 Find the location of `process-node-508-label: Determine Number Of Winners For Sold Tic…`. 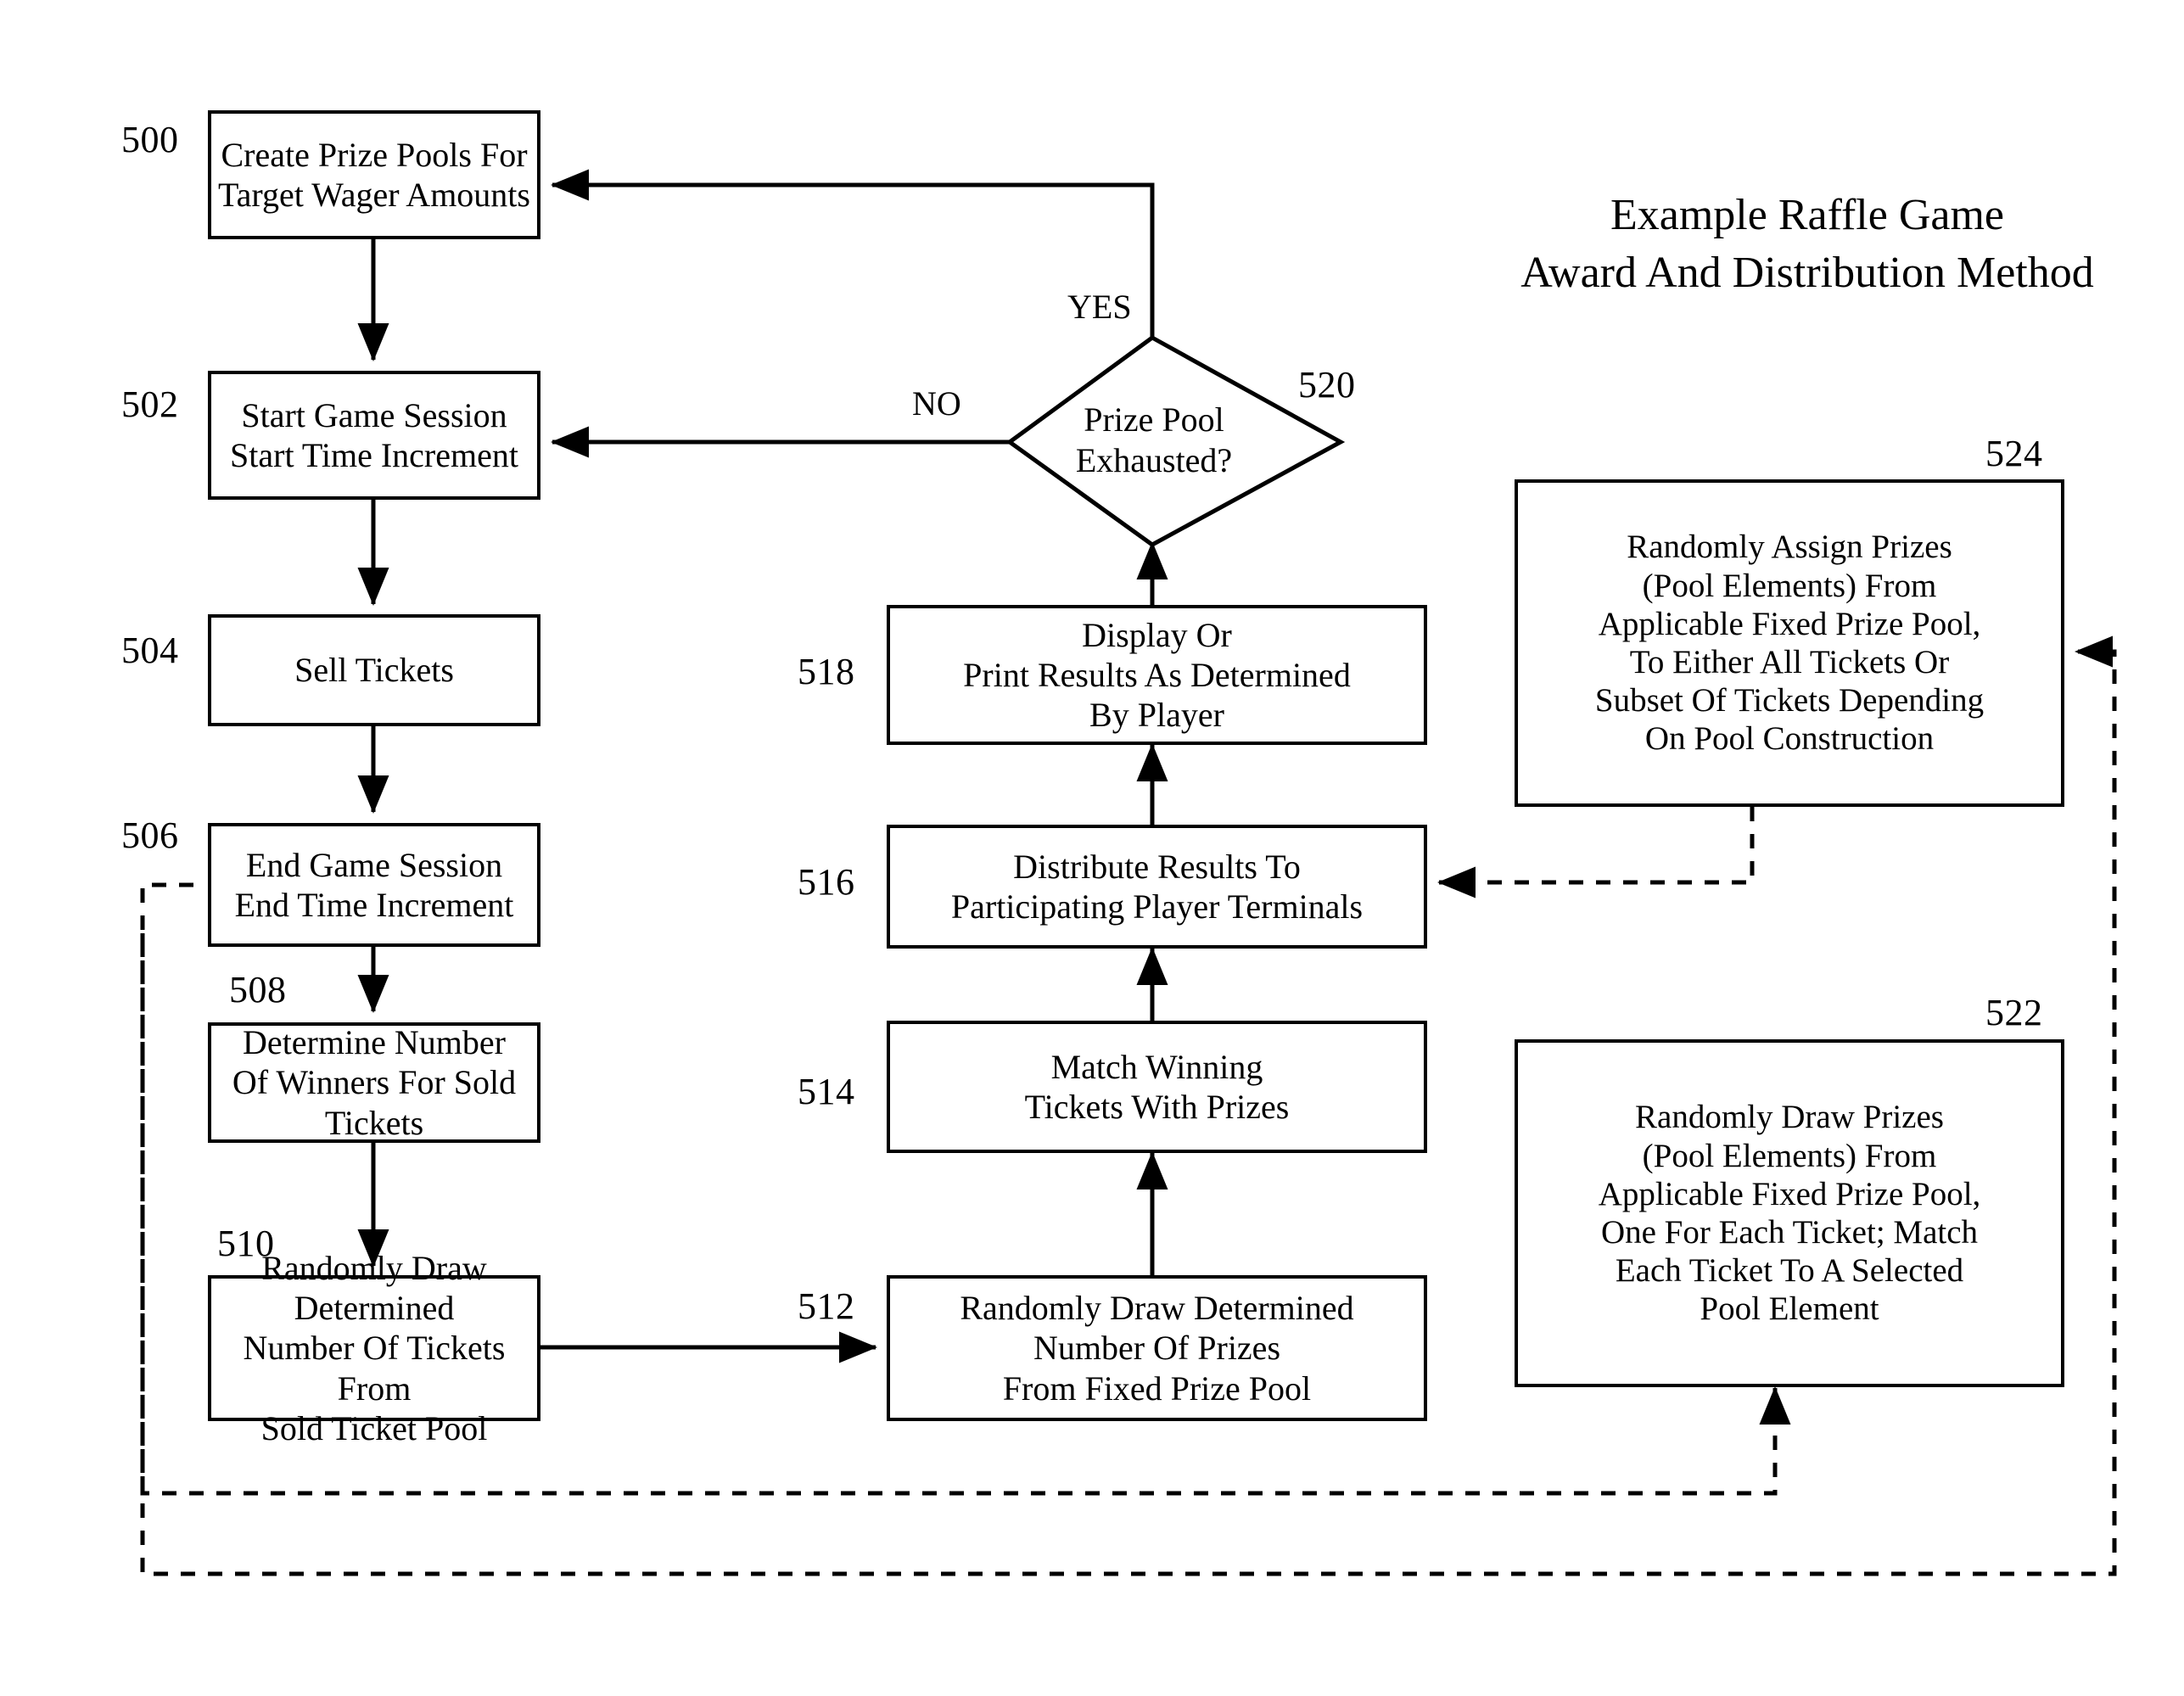

process-node-508-label: Determine Number Of Winners For Sold Tic… is located at coordinates (374, 1082).